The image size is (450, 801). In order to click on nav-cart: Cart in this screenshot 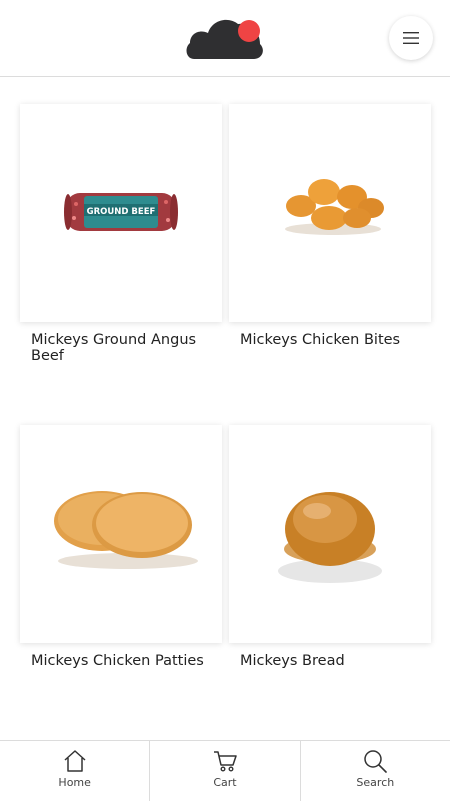, I will do `click(224, 771)`.